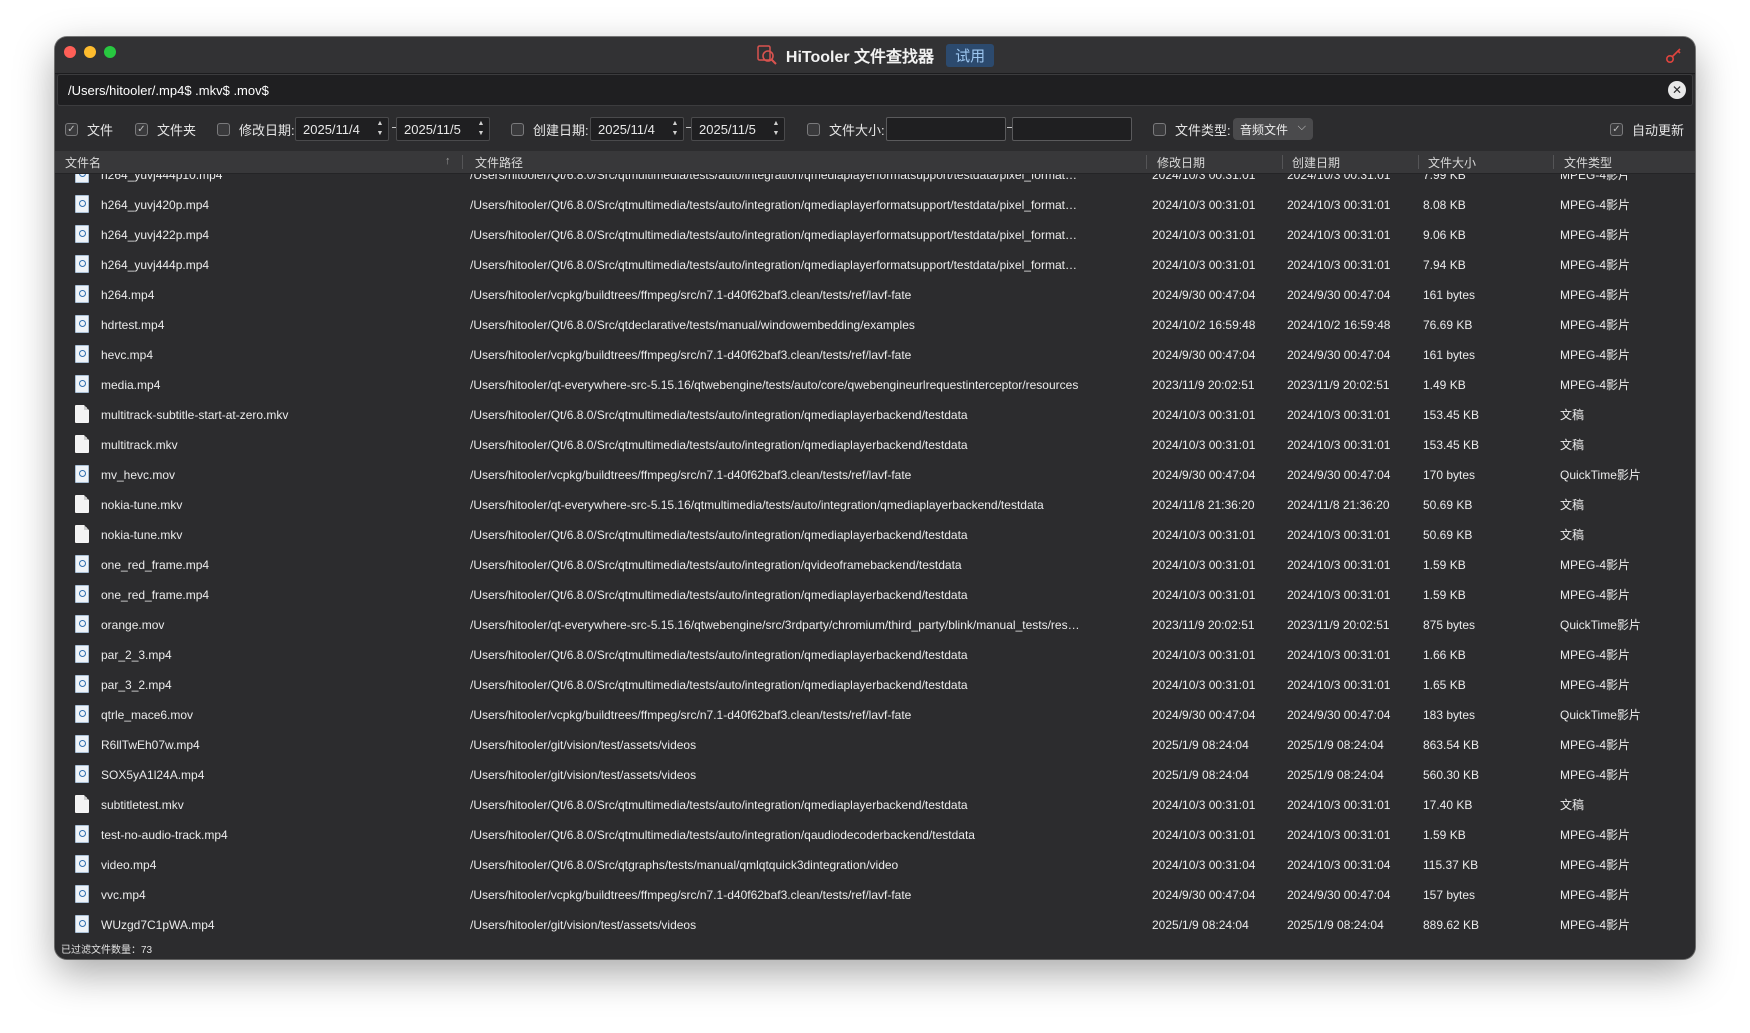  What do you see at coordinates (1674, 55) in the screenshot?
I see `key-icon` at bounding box center [1674, 55].